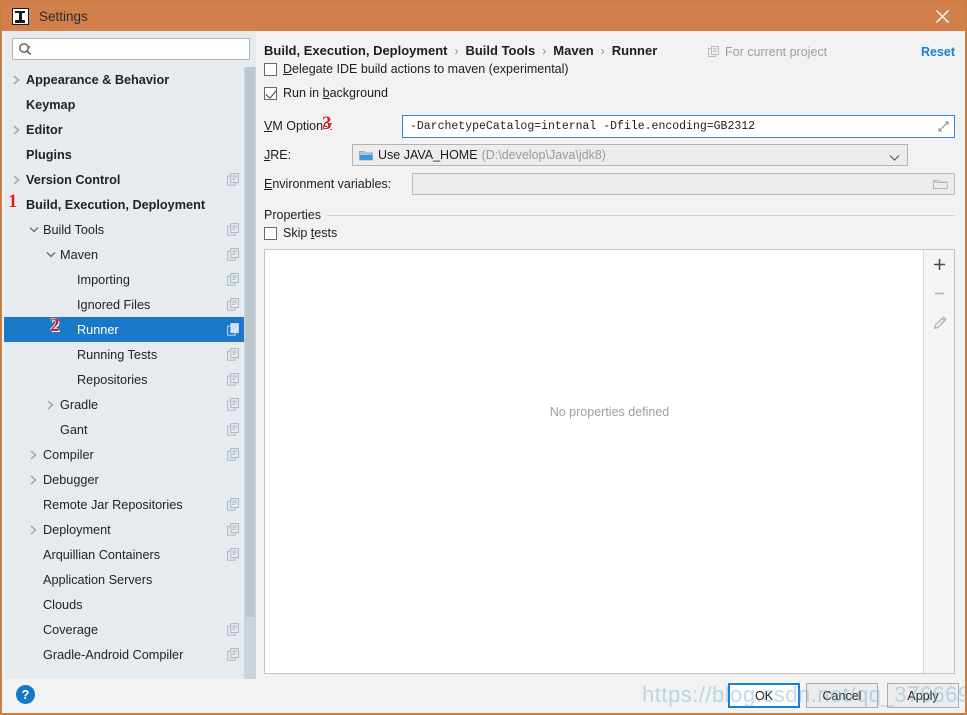  What do you see at coordinates (130, 279) in the screenshot?
I see `sidebar-item-importing: Importing` at bounding box center [130, 279].